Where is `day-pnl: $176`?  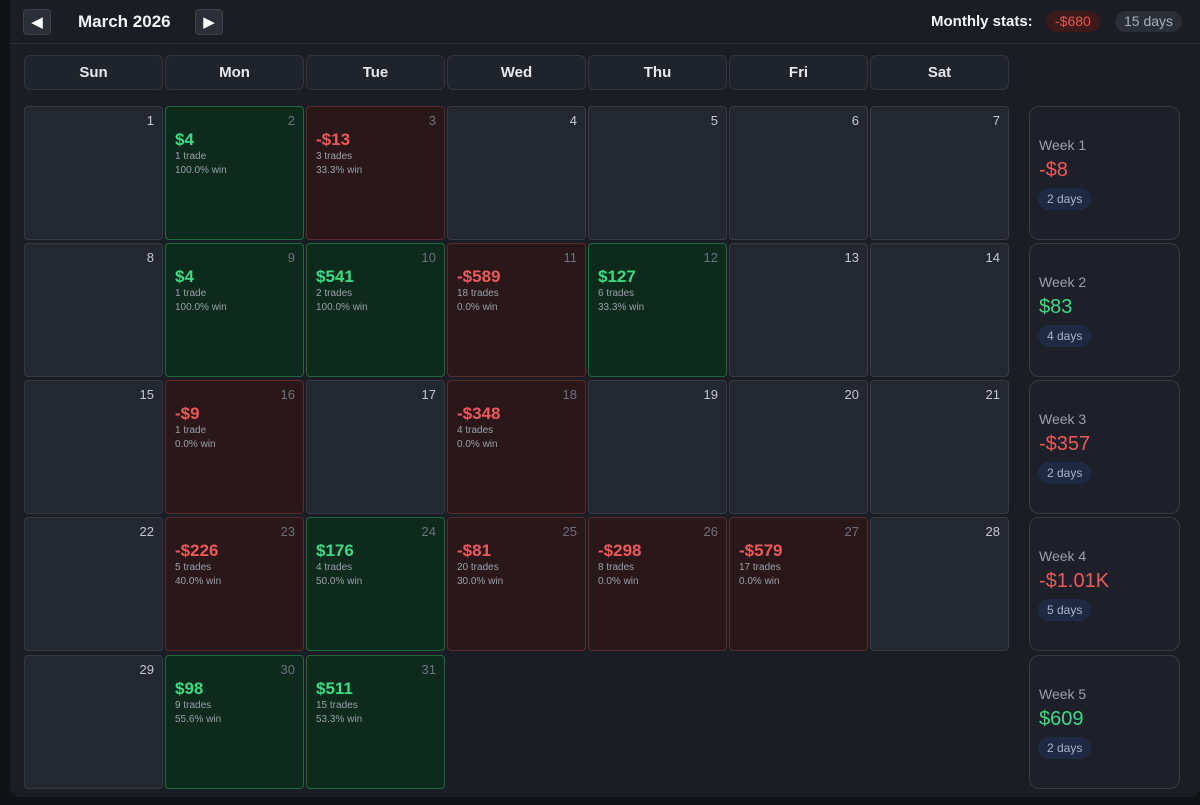 day-pnl: $176 is located at coordinates (335, 550).